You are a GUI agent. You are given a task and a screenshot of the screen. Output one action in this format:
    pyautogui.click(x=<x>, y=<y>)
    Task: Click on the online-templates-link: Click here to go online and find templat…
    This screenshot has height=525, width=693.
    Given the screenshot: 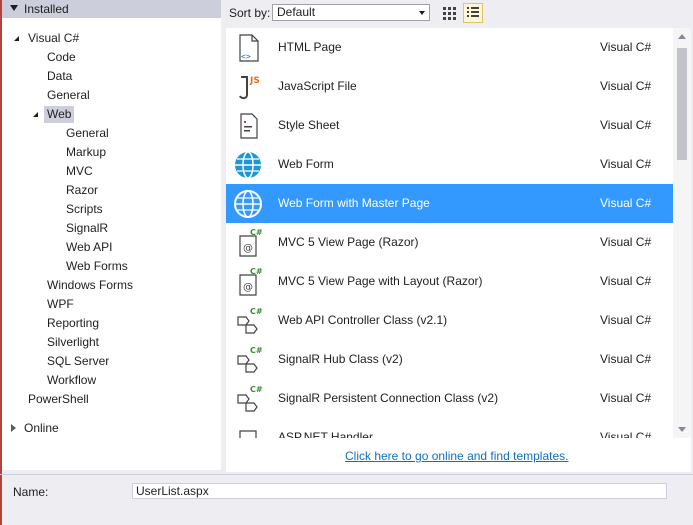 What is the action you would take?
    pyautogui.click(x=456, y=456)
    